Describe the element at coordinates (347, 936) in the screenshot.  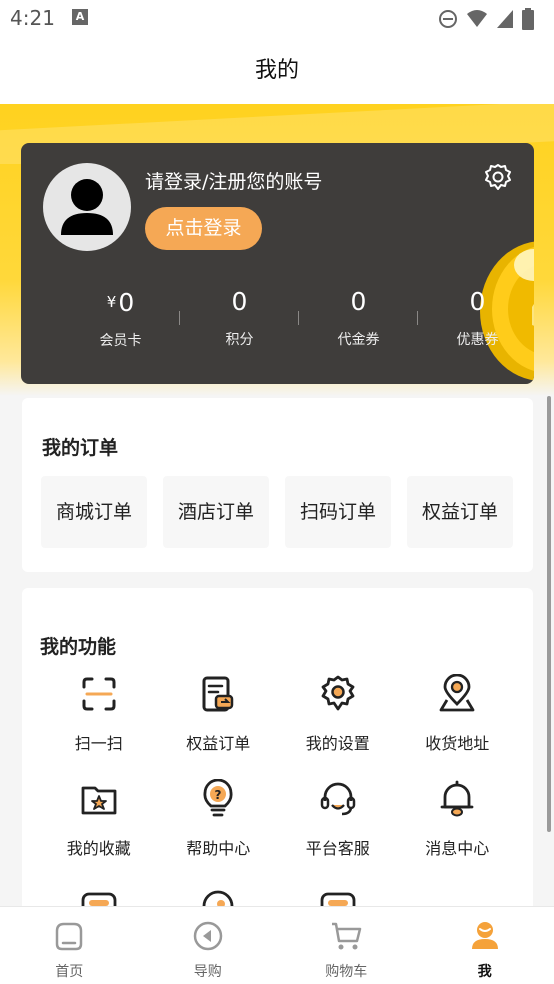
I see `cart-icon` at that location.